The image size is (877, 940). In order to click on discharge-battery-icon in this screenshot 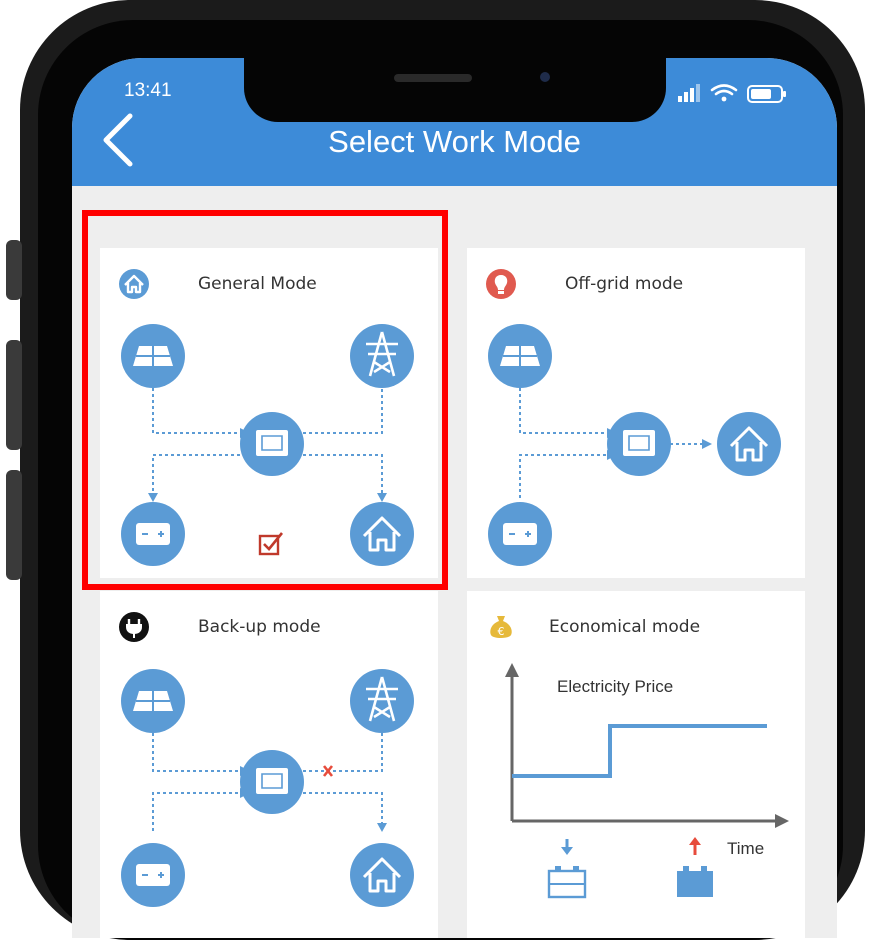, I will do `click(695, 867)`.